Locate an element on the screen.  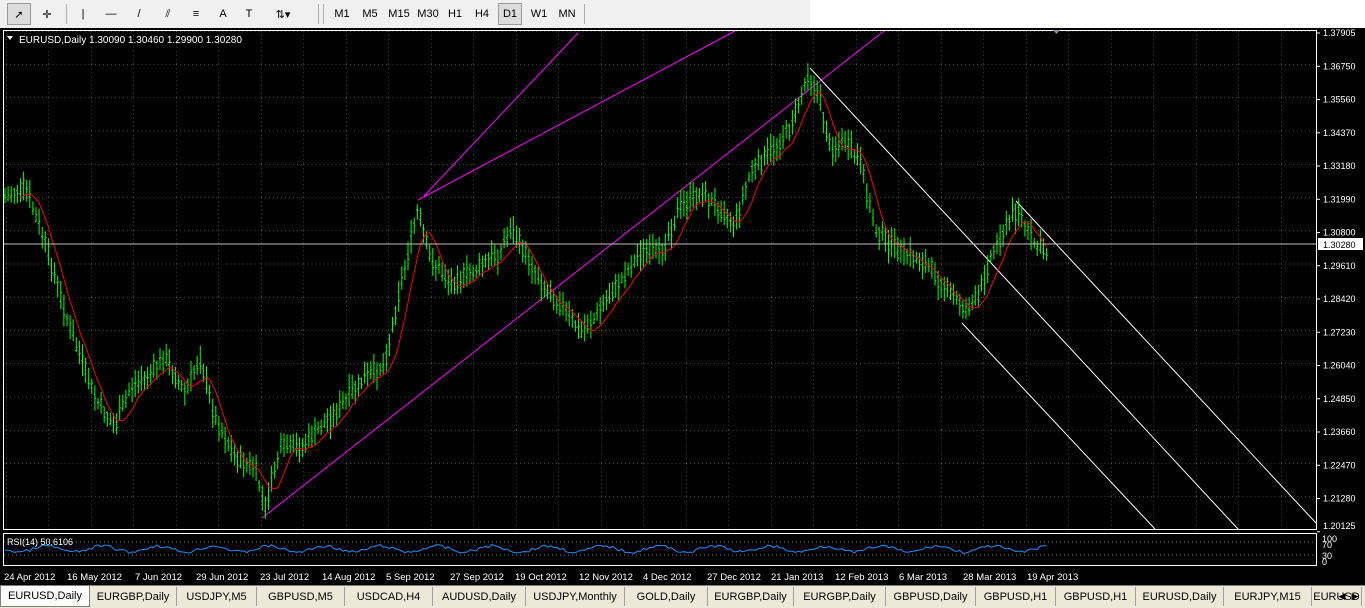
chart-tab: AUDUSD,Daily is located at coordinates (479, 596).